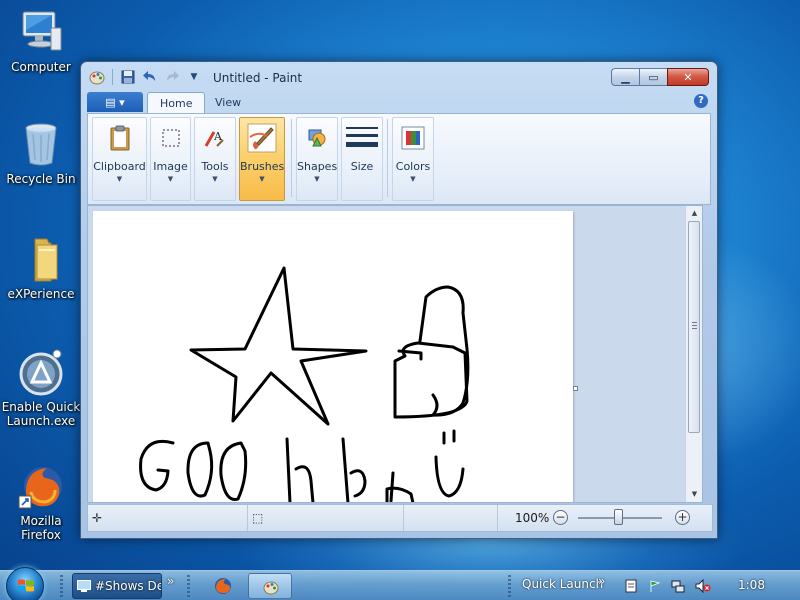  What do you see at coordinates (631, 586) in the screenshot?
I see `document-icon` at bounding box center [631, 586].